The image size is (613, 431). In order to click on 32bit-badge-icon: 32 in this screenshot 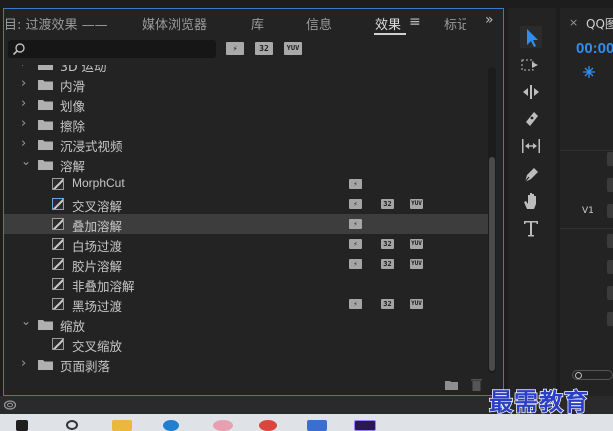, I will do `click(387, 244)`.